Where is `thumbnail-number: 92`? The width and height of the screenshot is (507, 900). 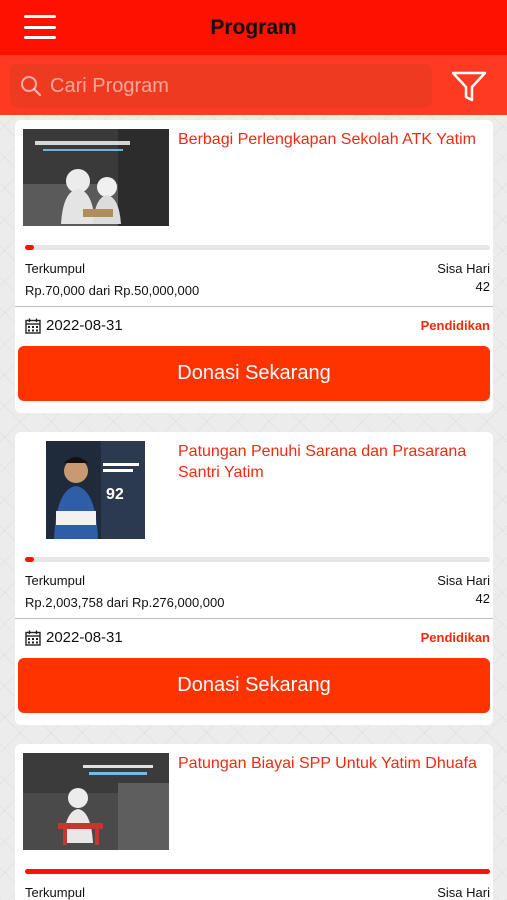
thumbnail-number: 92 is located at coordinates (115, 494).